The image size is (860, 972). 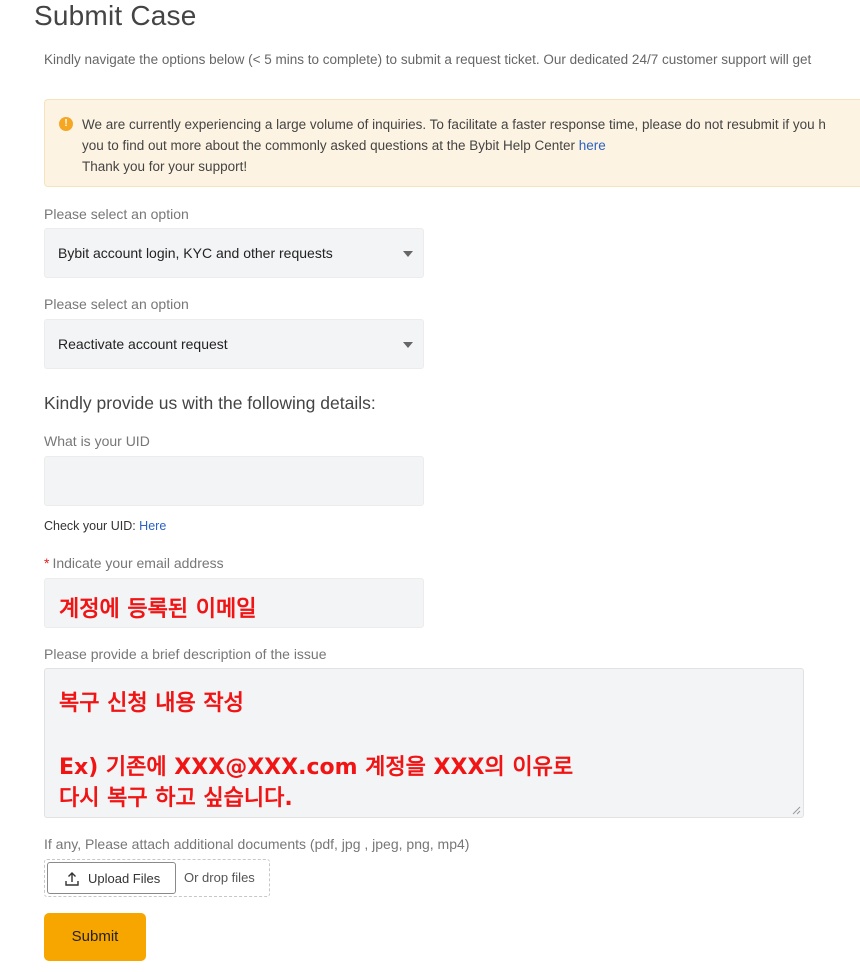 I want to click on resize-grip-icon, so click(x=796, y=810).